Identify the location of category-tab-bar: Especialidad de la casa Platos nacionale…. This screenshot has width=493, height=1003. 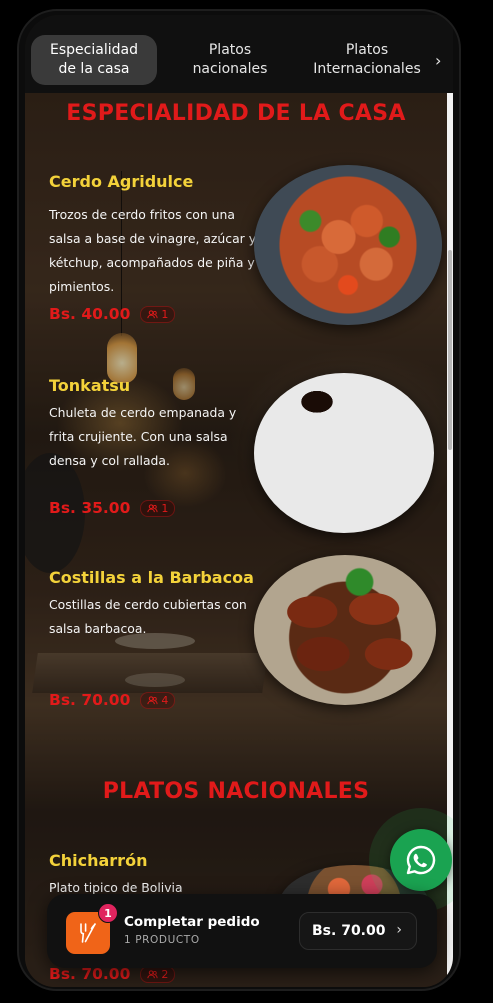
(239, 54).